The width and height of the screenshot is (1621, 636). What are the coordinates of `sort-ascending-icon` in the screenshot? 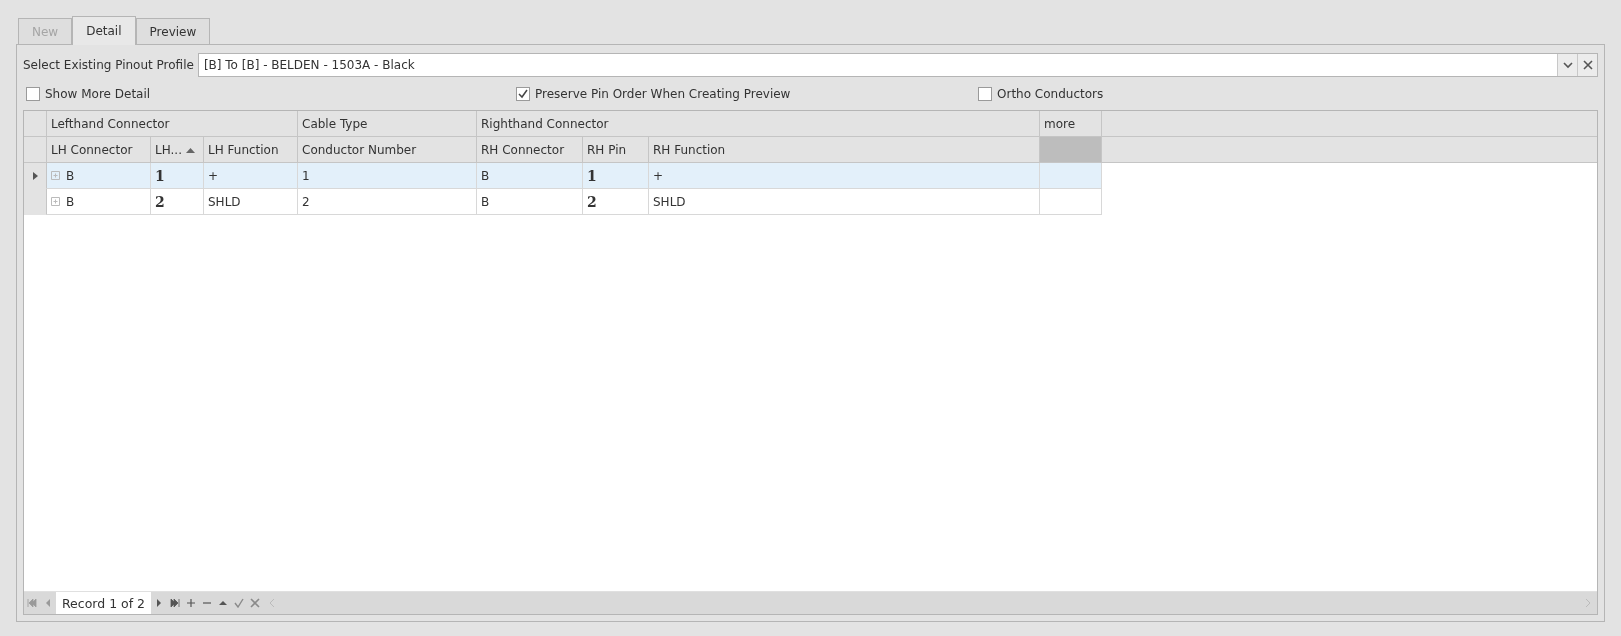 It's located at (190, 149).